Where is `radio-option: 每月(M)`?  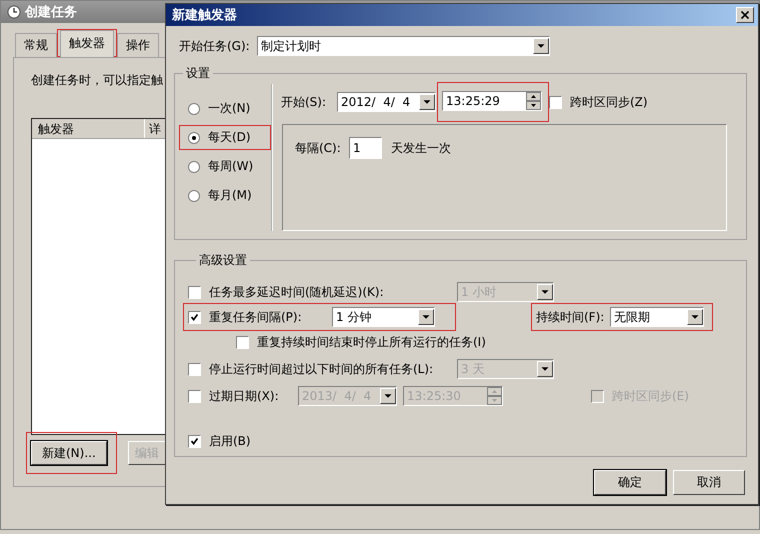
radio-option: 每月(M) is located at coordinates (225, 195).